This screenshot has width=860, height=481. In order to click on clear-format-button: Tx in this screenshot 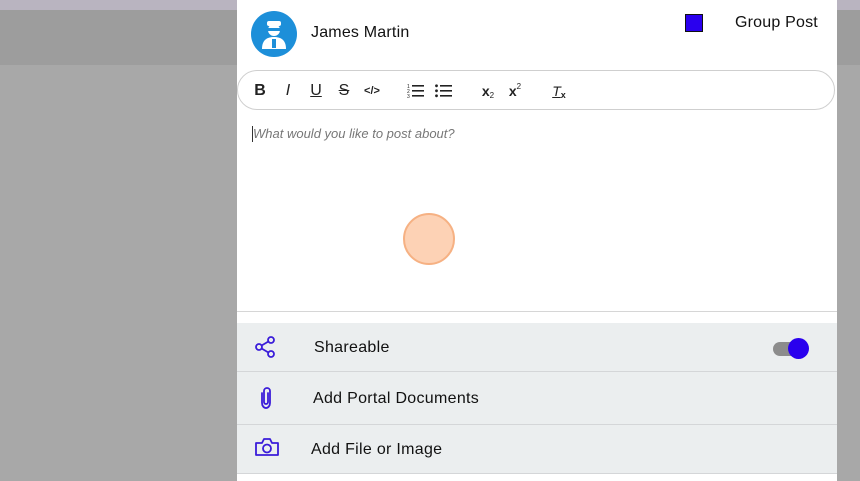, I will do `click(559, 91)`.